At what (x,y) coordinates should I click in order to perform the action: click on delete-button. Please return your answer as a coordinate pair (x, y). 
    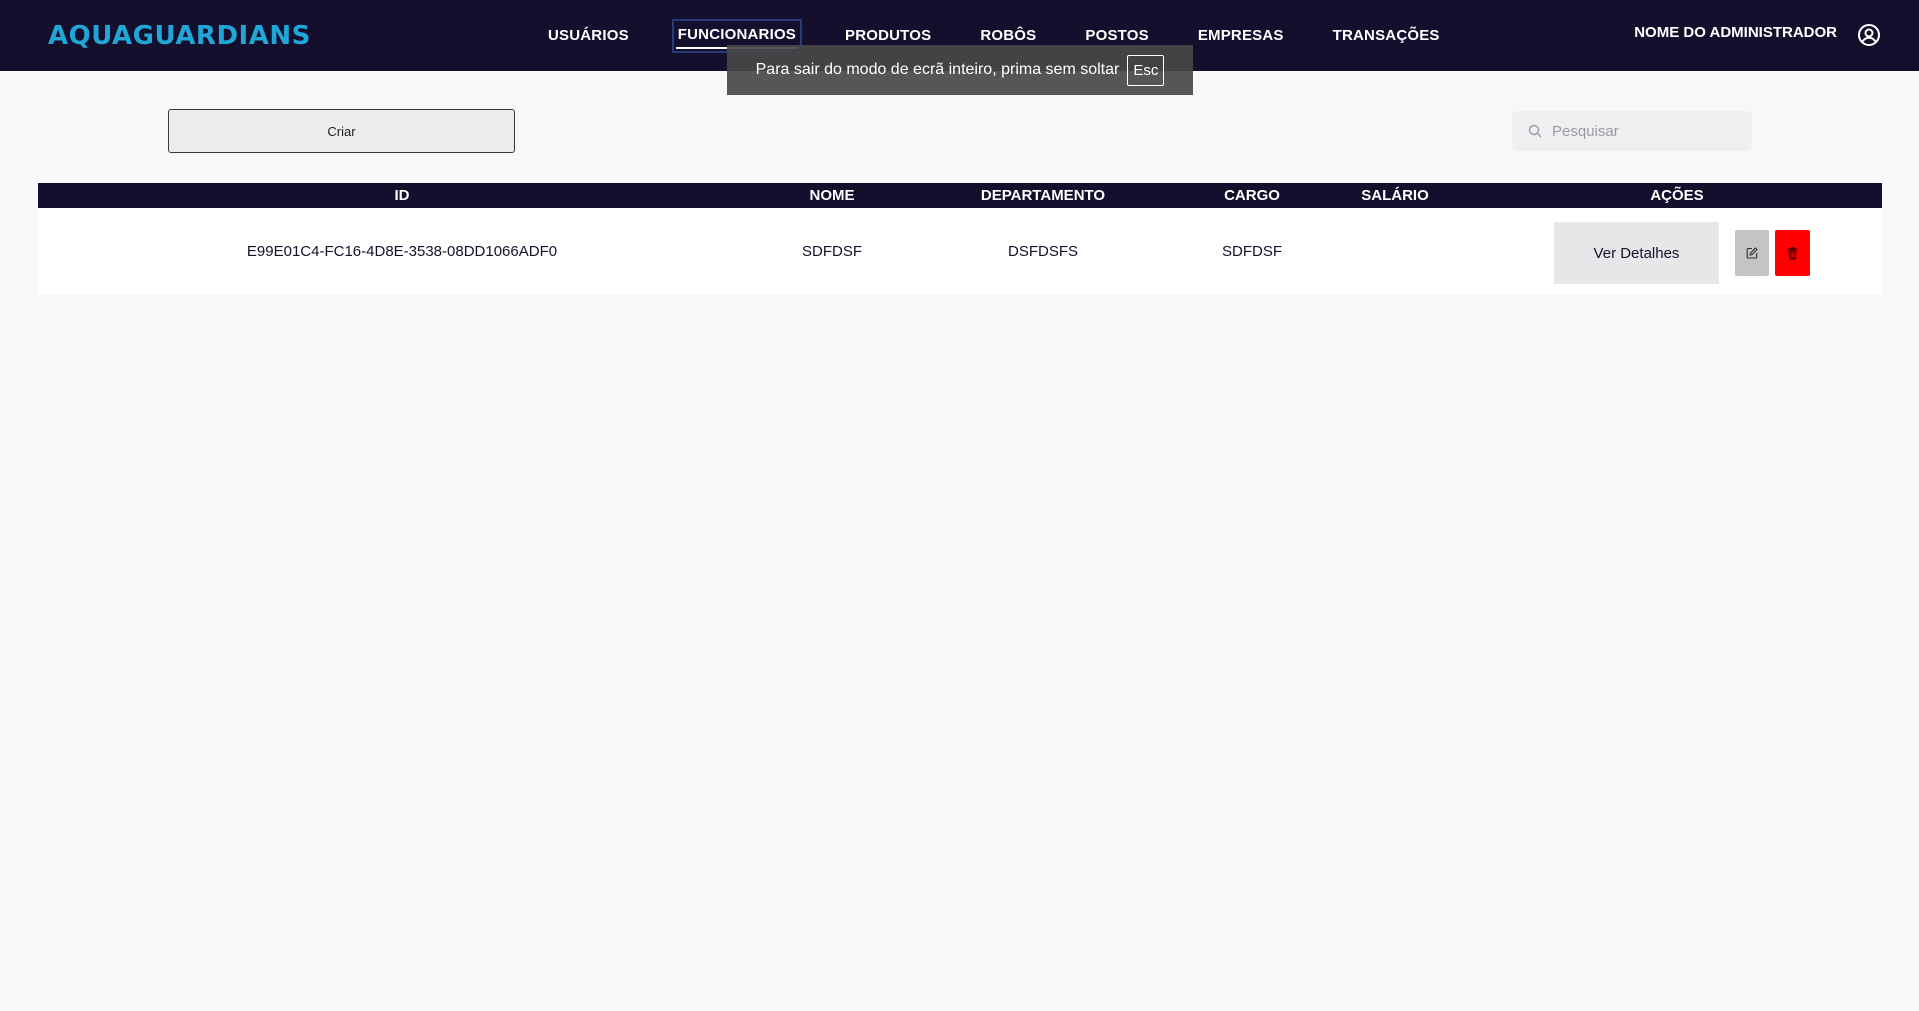
    Looking at the image, I should click on (1792, 253).